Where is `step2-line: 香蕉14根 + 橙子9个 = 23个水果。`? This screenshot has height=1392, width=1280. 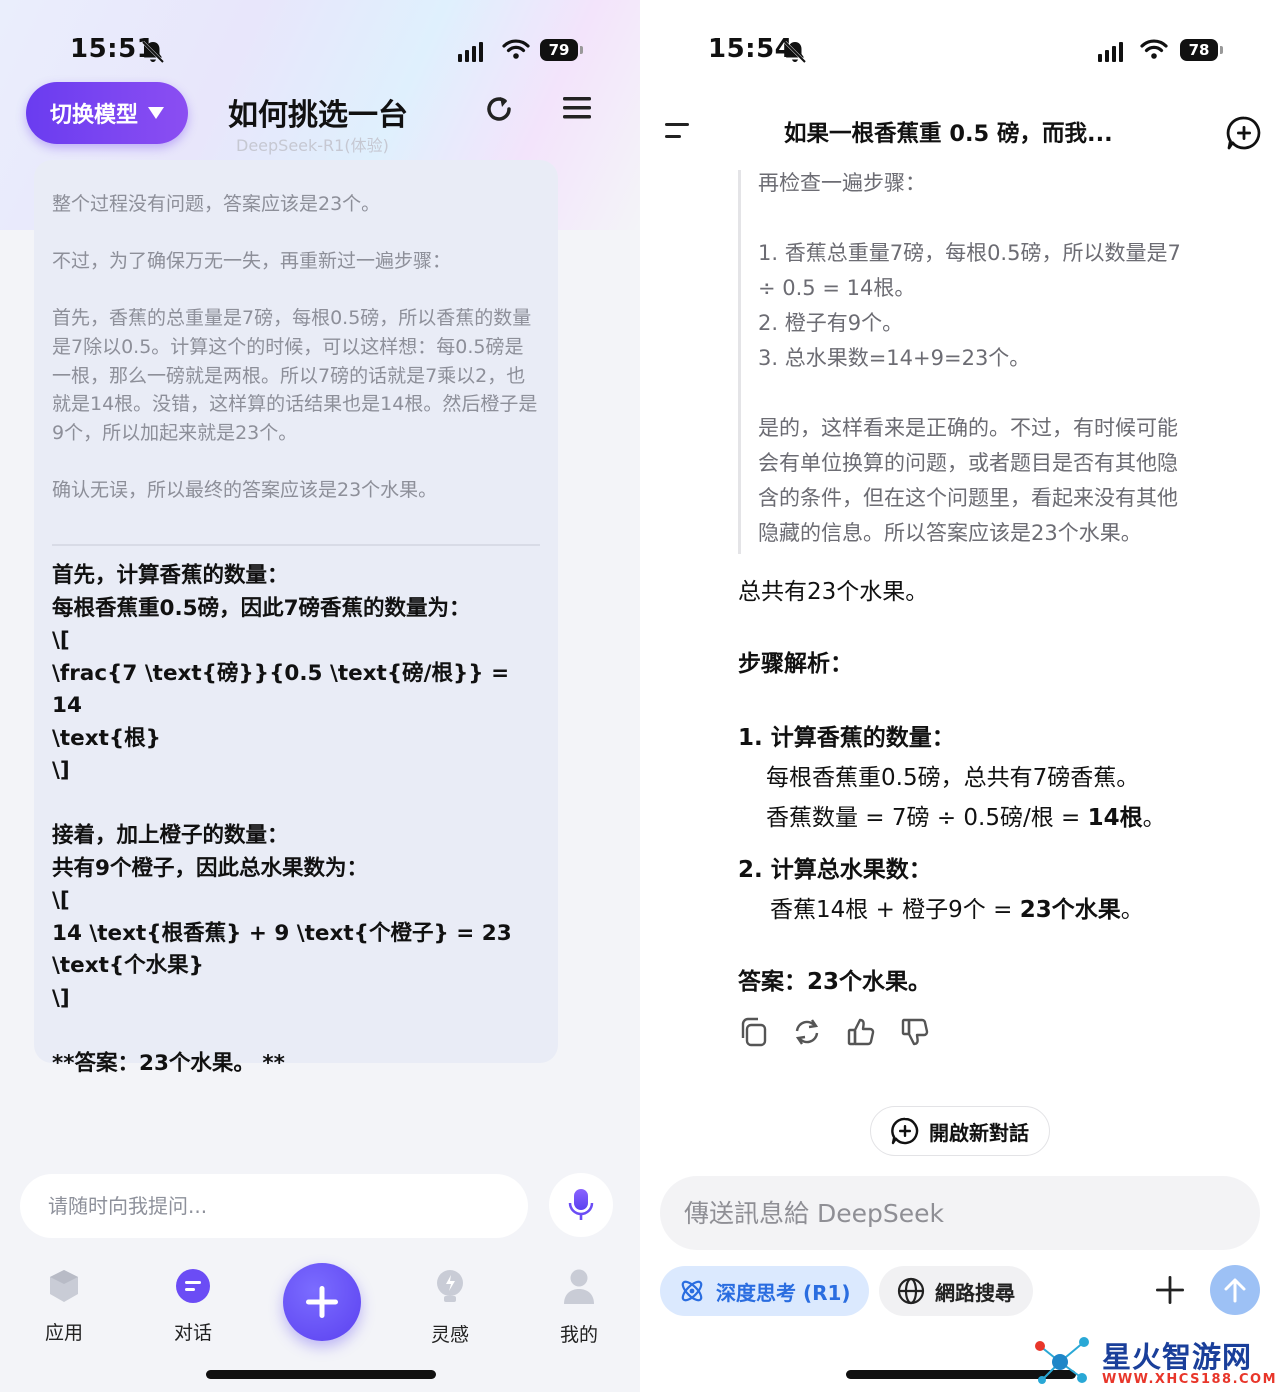
step2-line: 香蕉14根 + 橙子9个 = 23个水果。 is located at coordinates (957, 907).